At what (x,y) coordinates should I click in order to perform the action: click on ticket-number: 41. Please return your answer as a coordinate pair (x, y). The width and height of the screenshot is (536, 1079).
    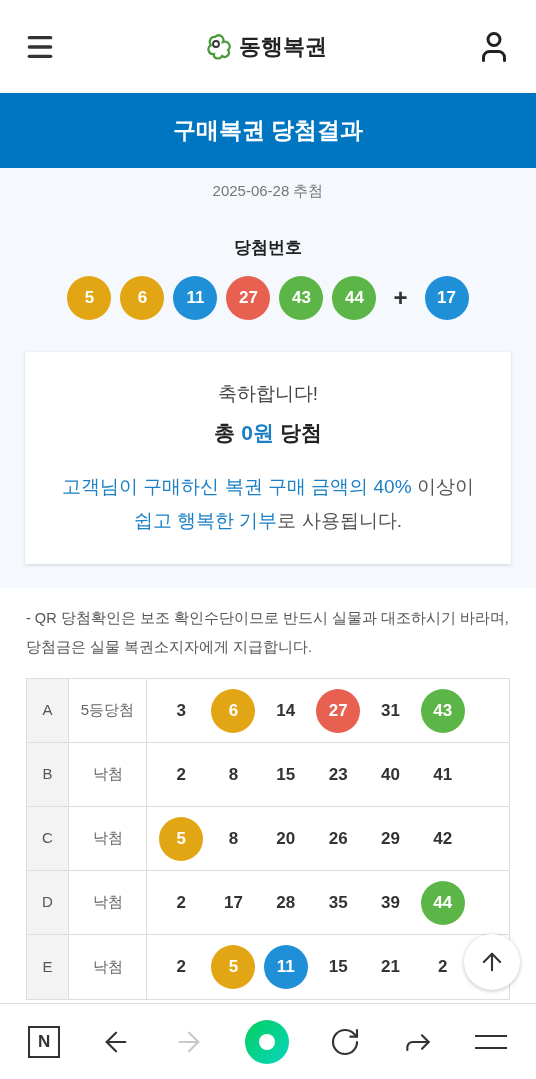
    Looking at the image, I should click on (443, 774).